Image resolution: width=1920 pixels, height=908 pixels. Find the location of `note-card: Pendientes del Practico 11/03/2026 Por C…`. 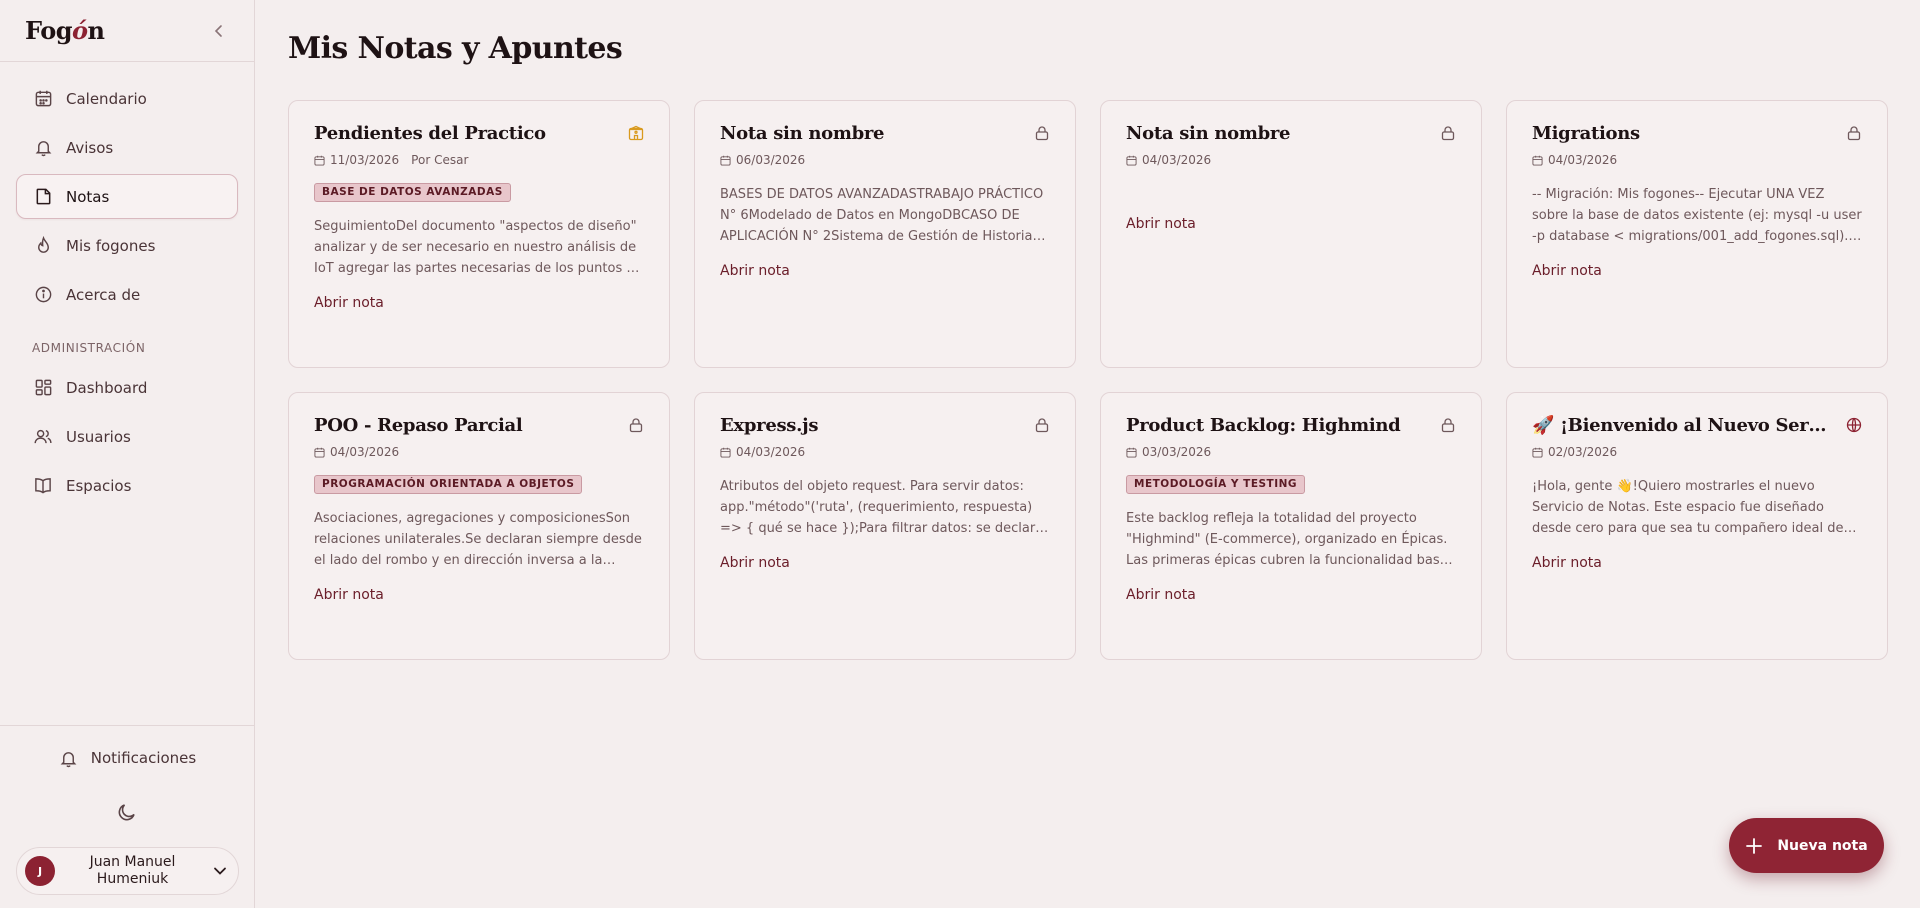

note-card: Pendientes del Practico 11/03/2026 Por C… is located at coordinates (479, 234).